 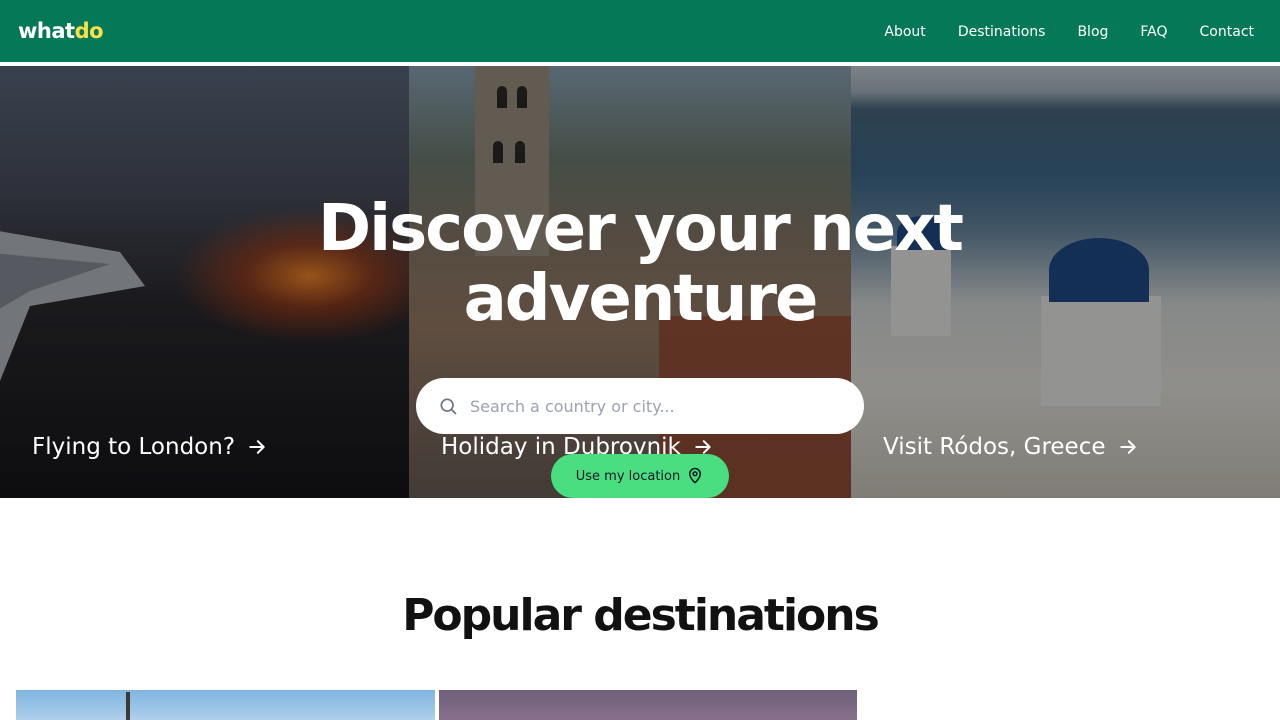 What do you see at coordinates (628, 476) in the screenshot?
I see `use-location-label: Use my location` at bounding box center [628, 476].